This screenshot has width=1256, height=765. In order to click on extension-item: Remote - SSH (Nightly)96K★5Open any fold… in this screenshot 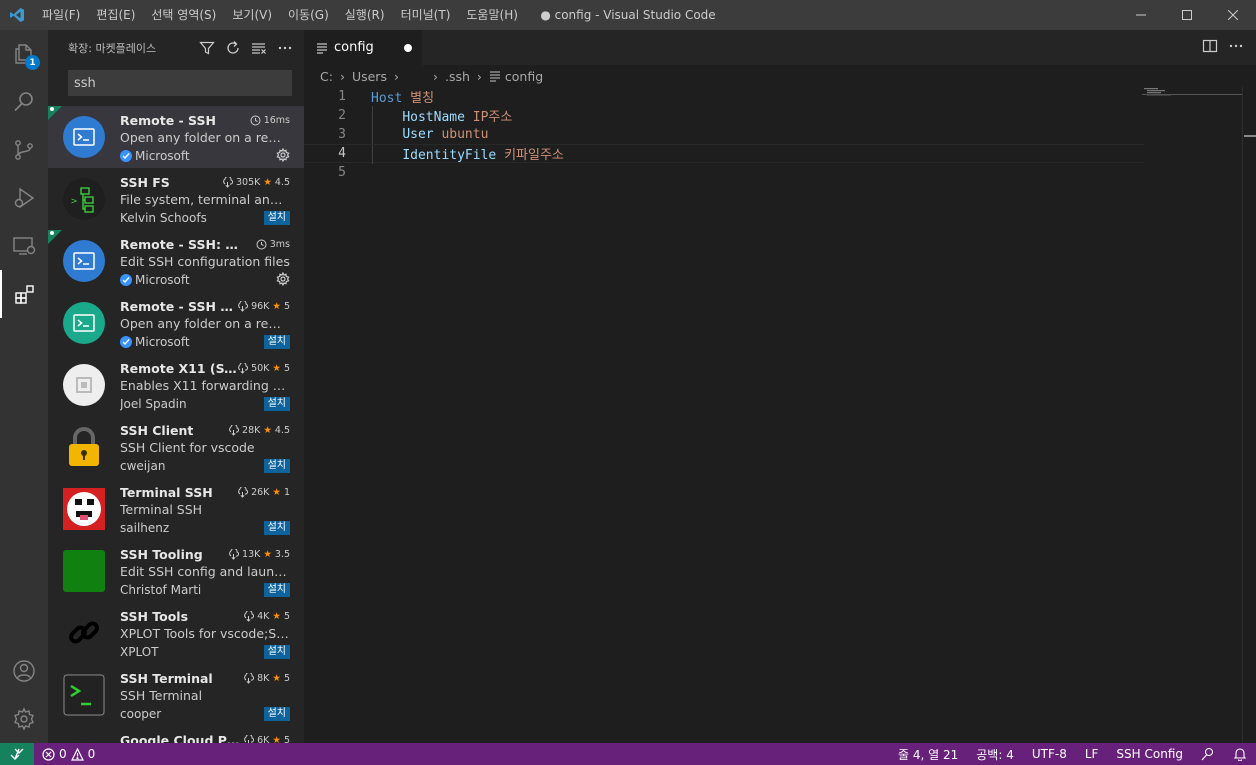, I will do `click(176, 323)`.